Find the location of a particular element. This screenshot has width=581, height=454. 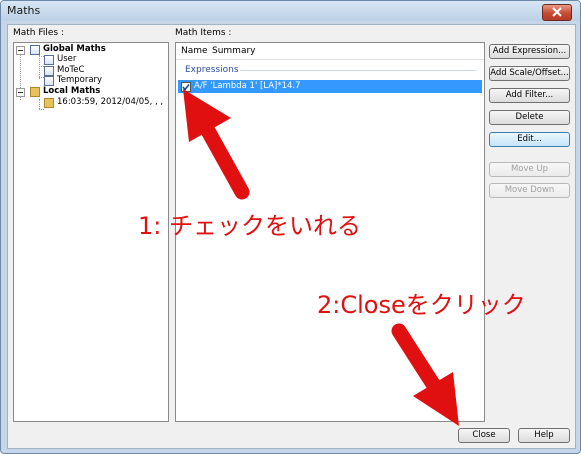

arrow-to-close is located at coordinates (425, 374).